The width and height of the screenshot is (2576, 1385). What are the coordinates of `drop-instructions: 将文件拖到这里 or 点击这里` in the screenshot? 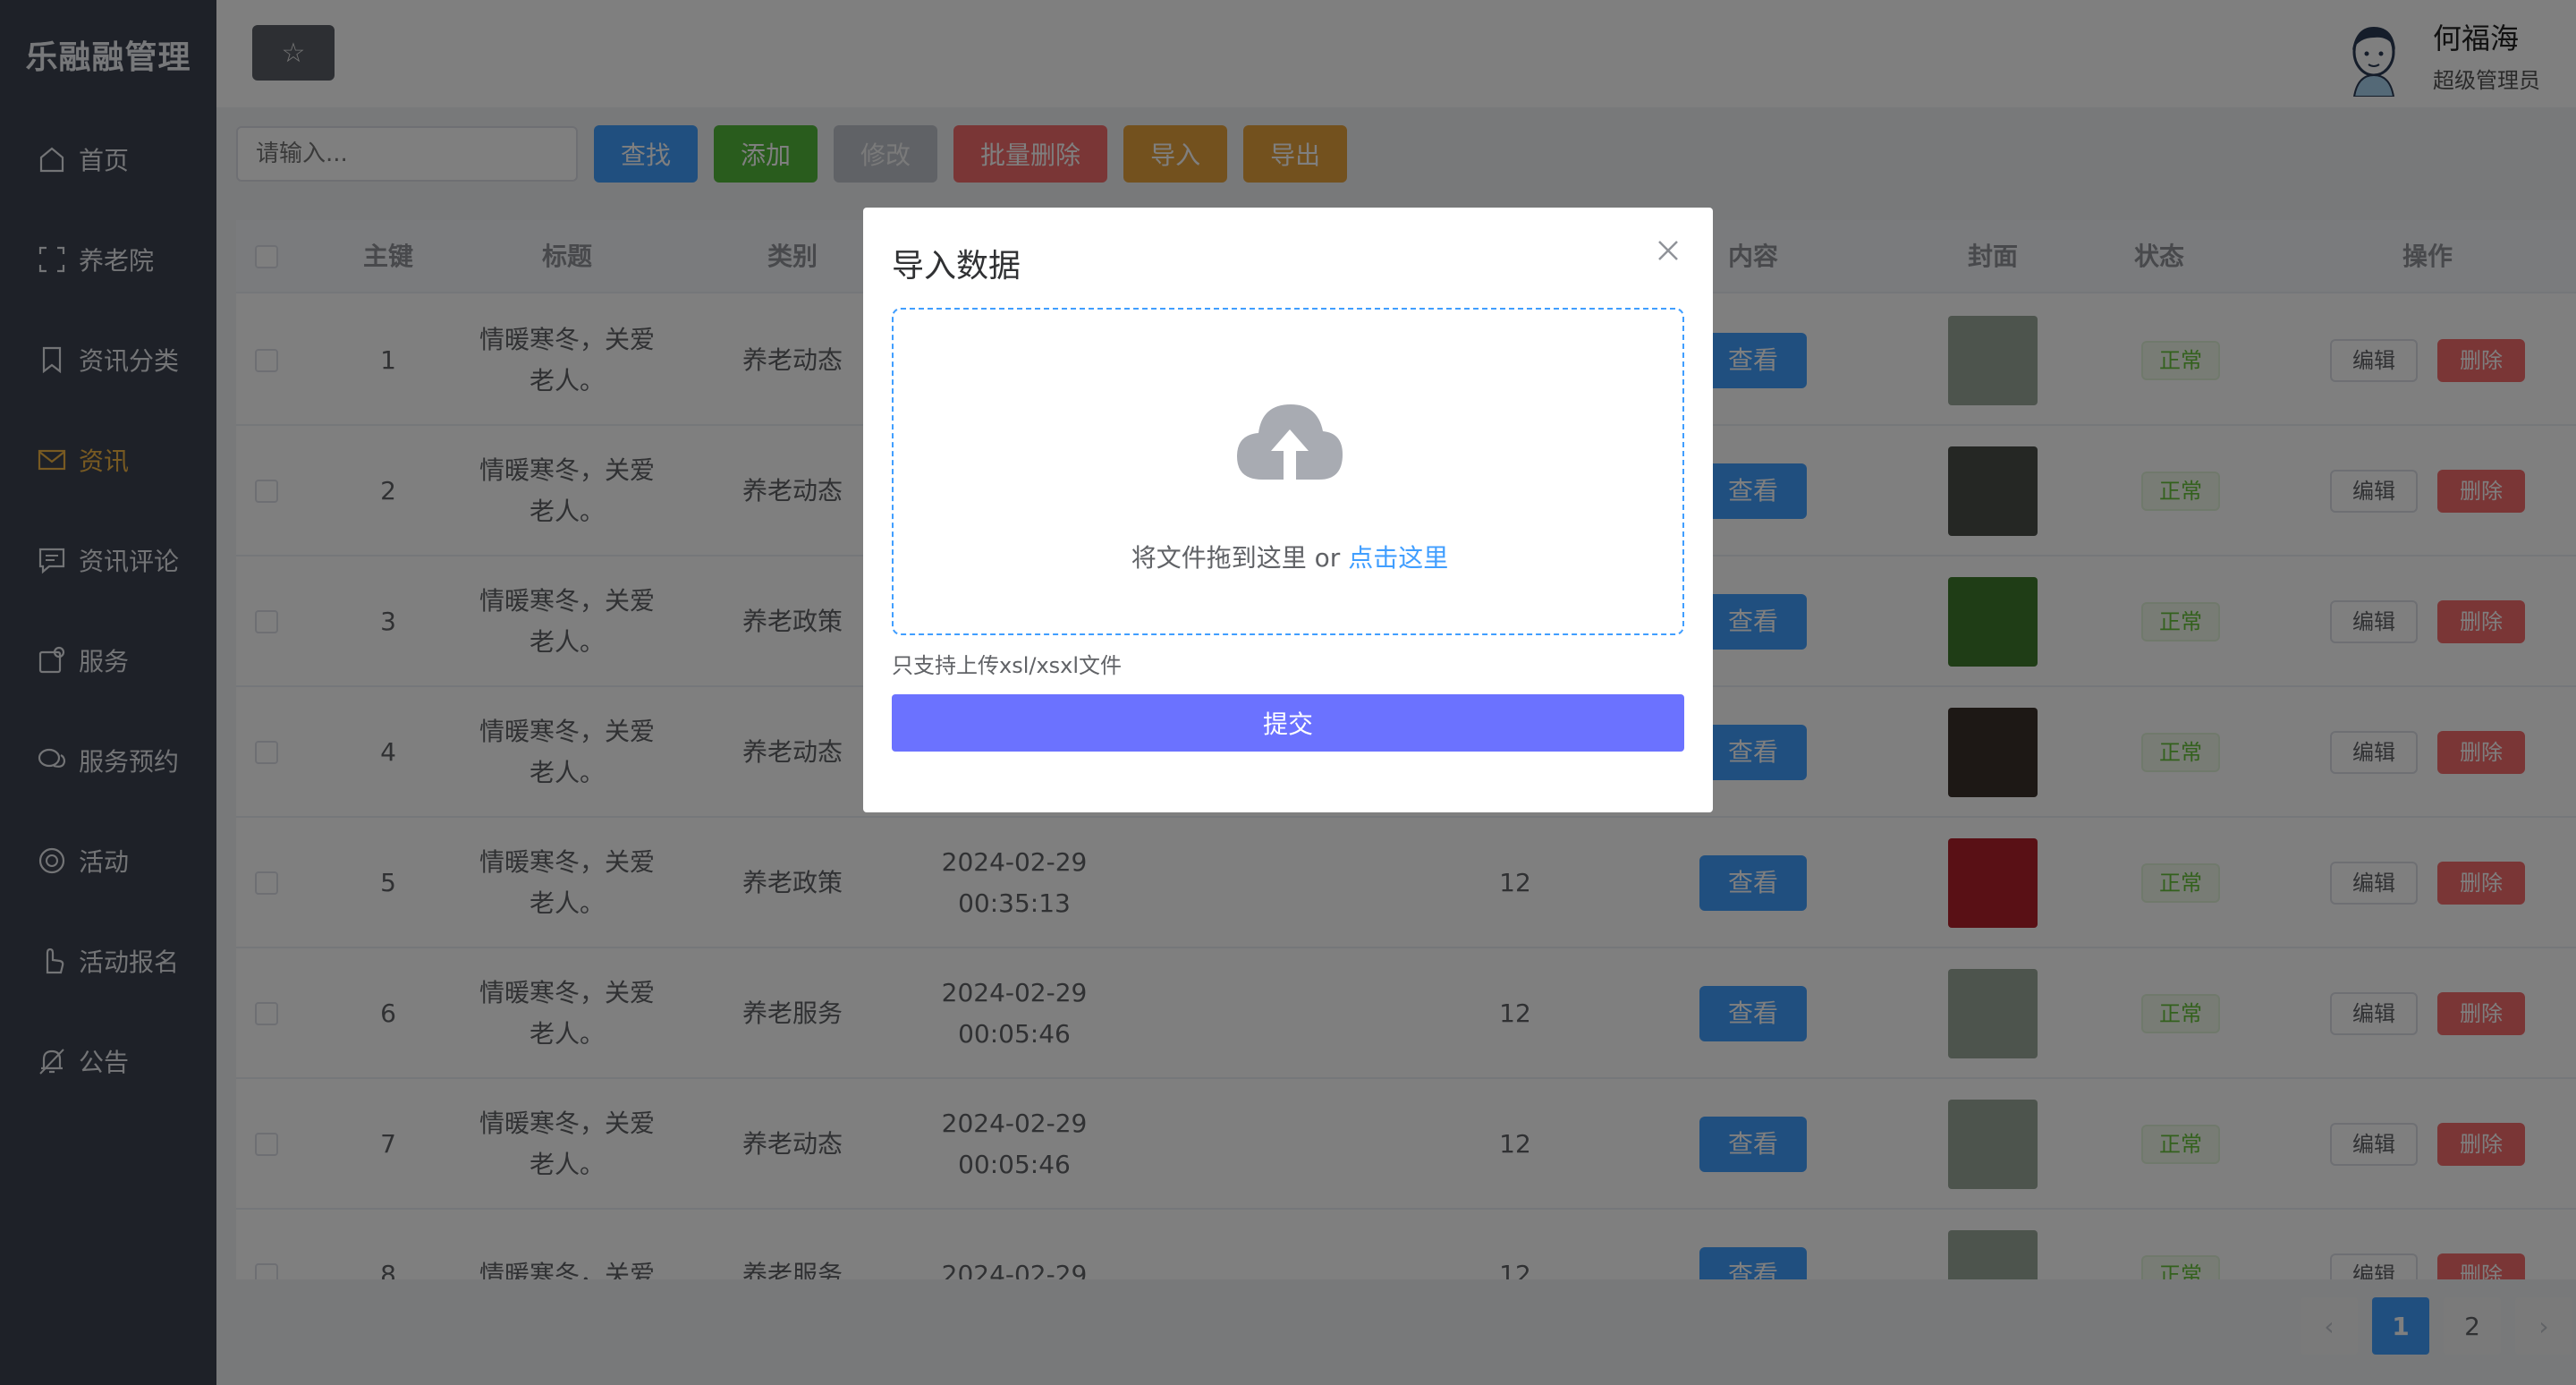 It's located at (1290, 556).